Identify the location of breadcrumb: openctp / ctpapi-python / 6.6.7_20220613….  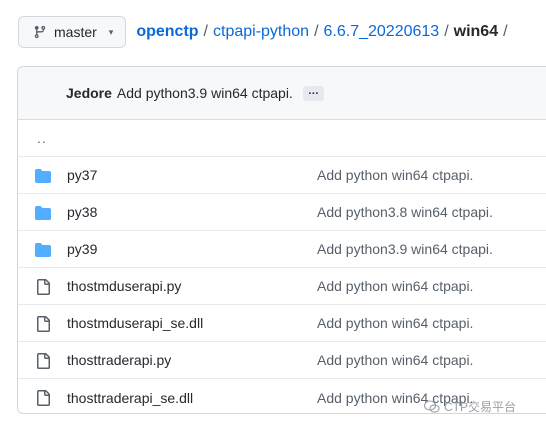
(324, 32).